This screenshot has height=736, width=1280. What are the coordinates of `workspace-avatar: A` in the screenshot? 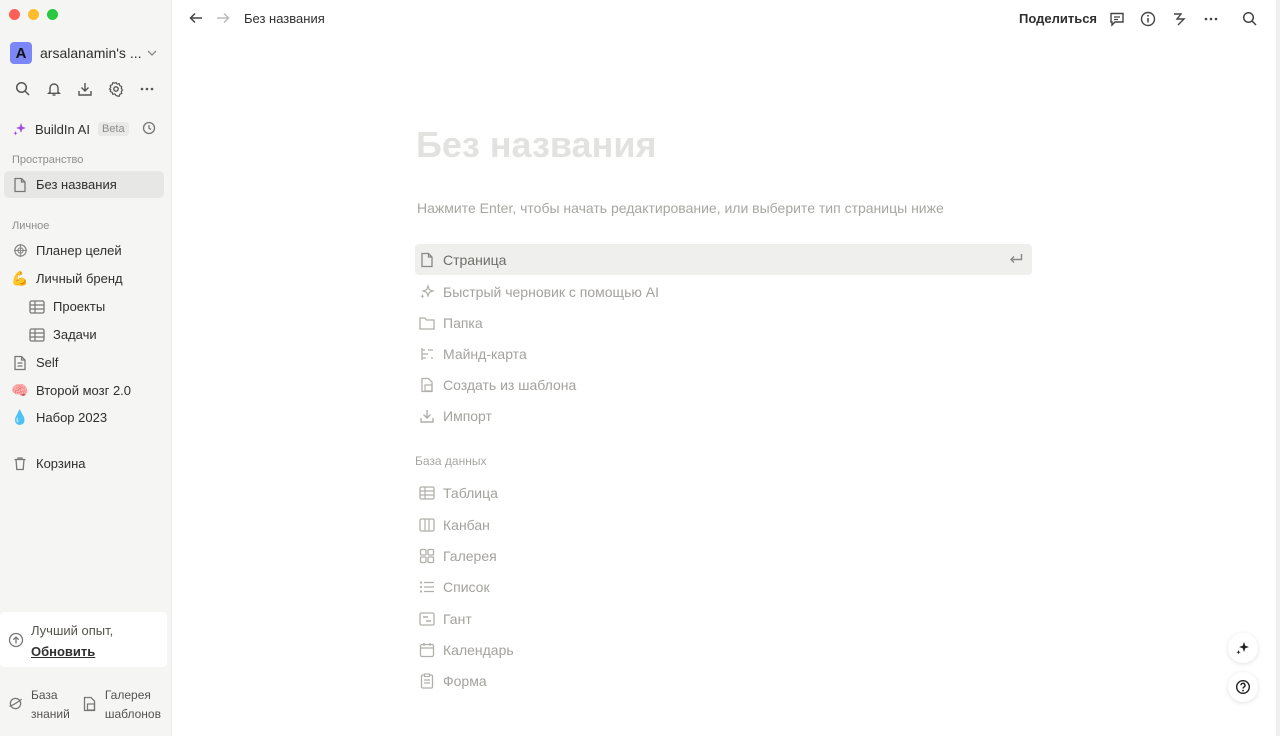 It's located at (21, 53).